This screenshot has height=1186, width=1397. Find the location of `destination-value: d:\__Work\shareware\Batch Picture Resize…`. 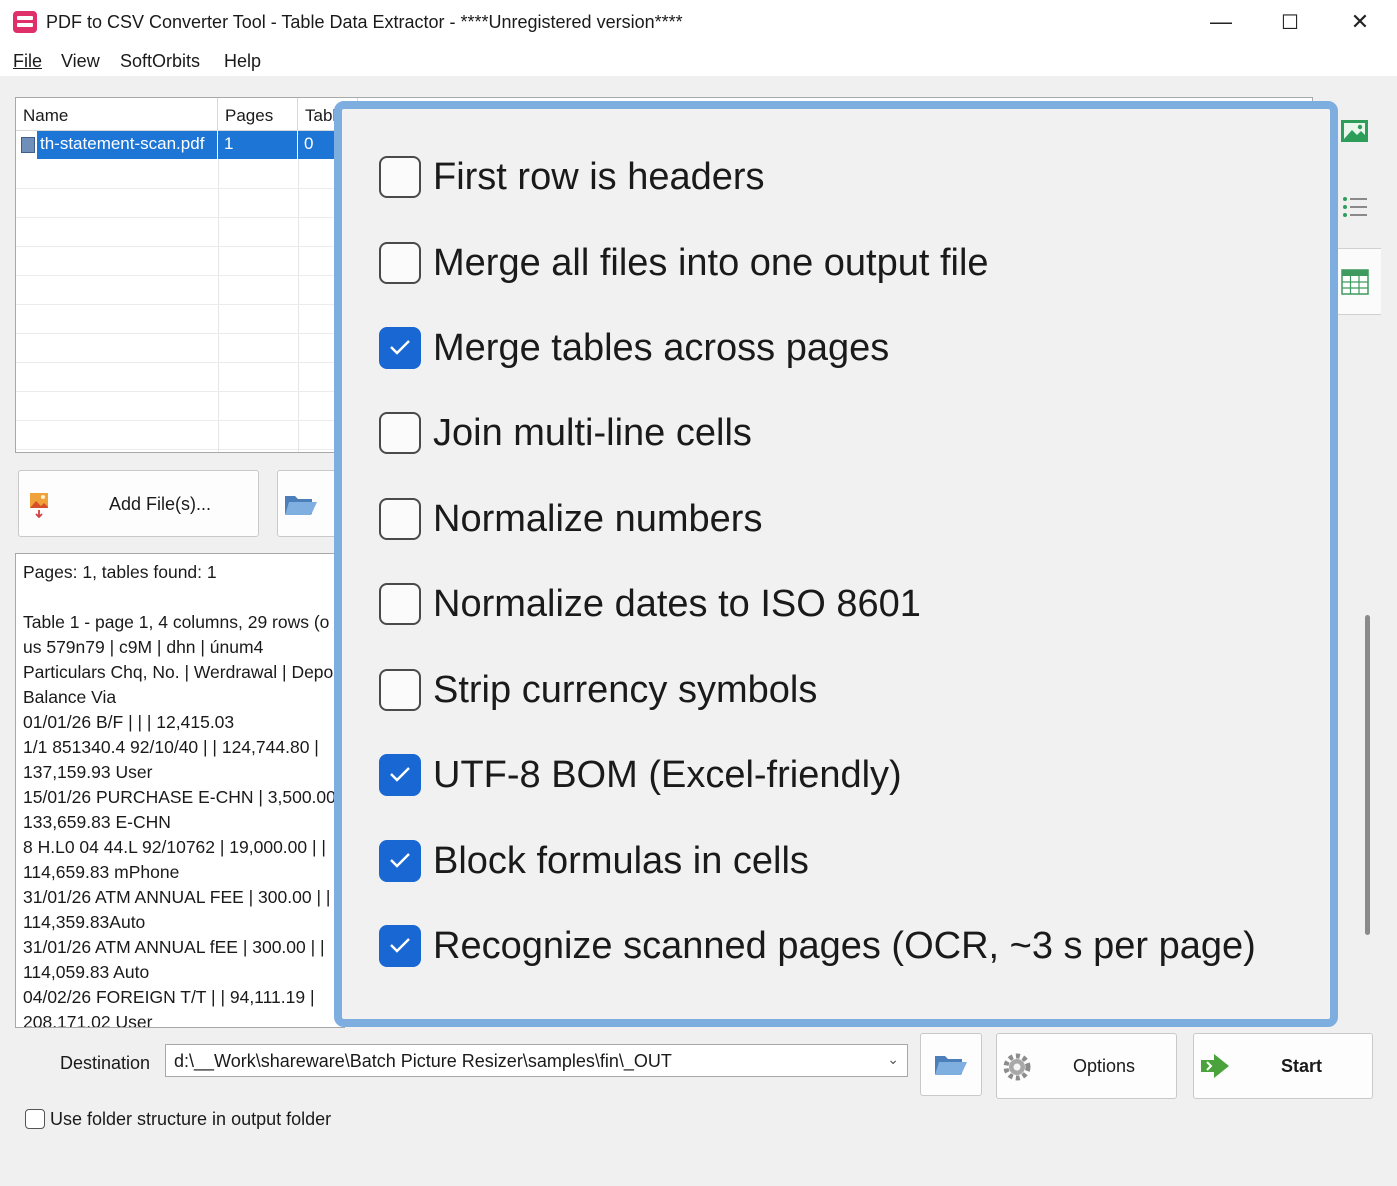

destination-value: d:\__Work\shareware\Batch Picture Resize… is located at coordinates (423, 1061).